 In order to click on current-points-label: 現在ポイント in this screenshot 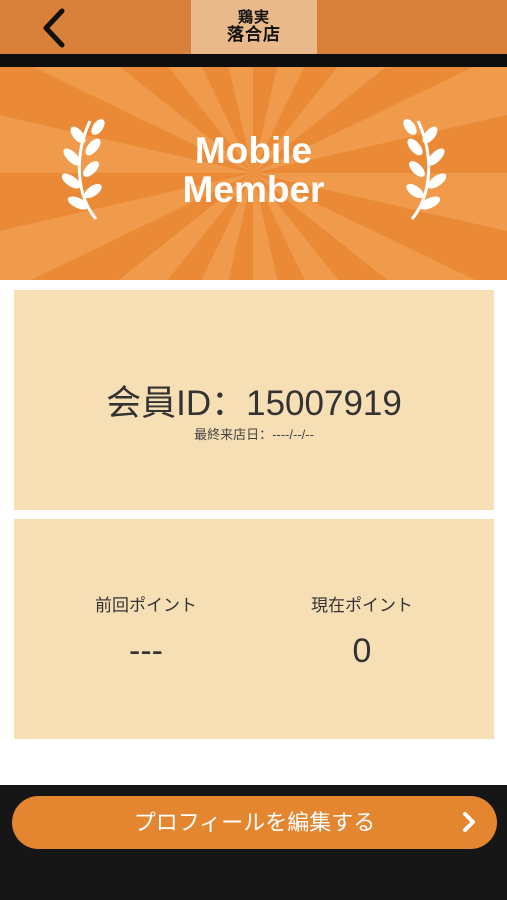, I will do `click(362, 605)`.